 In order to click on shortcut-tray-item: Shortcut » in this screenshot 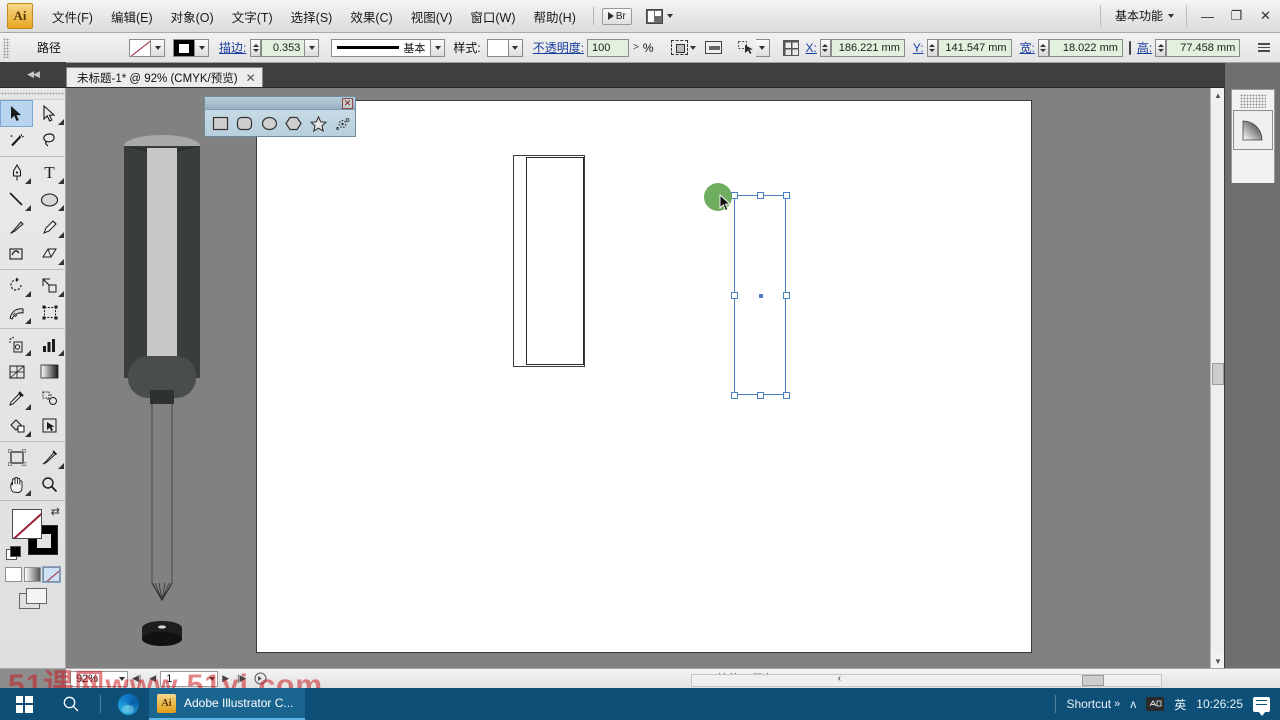, I will do `click(1093, 704)`.